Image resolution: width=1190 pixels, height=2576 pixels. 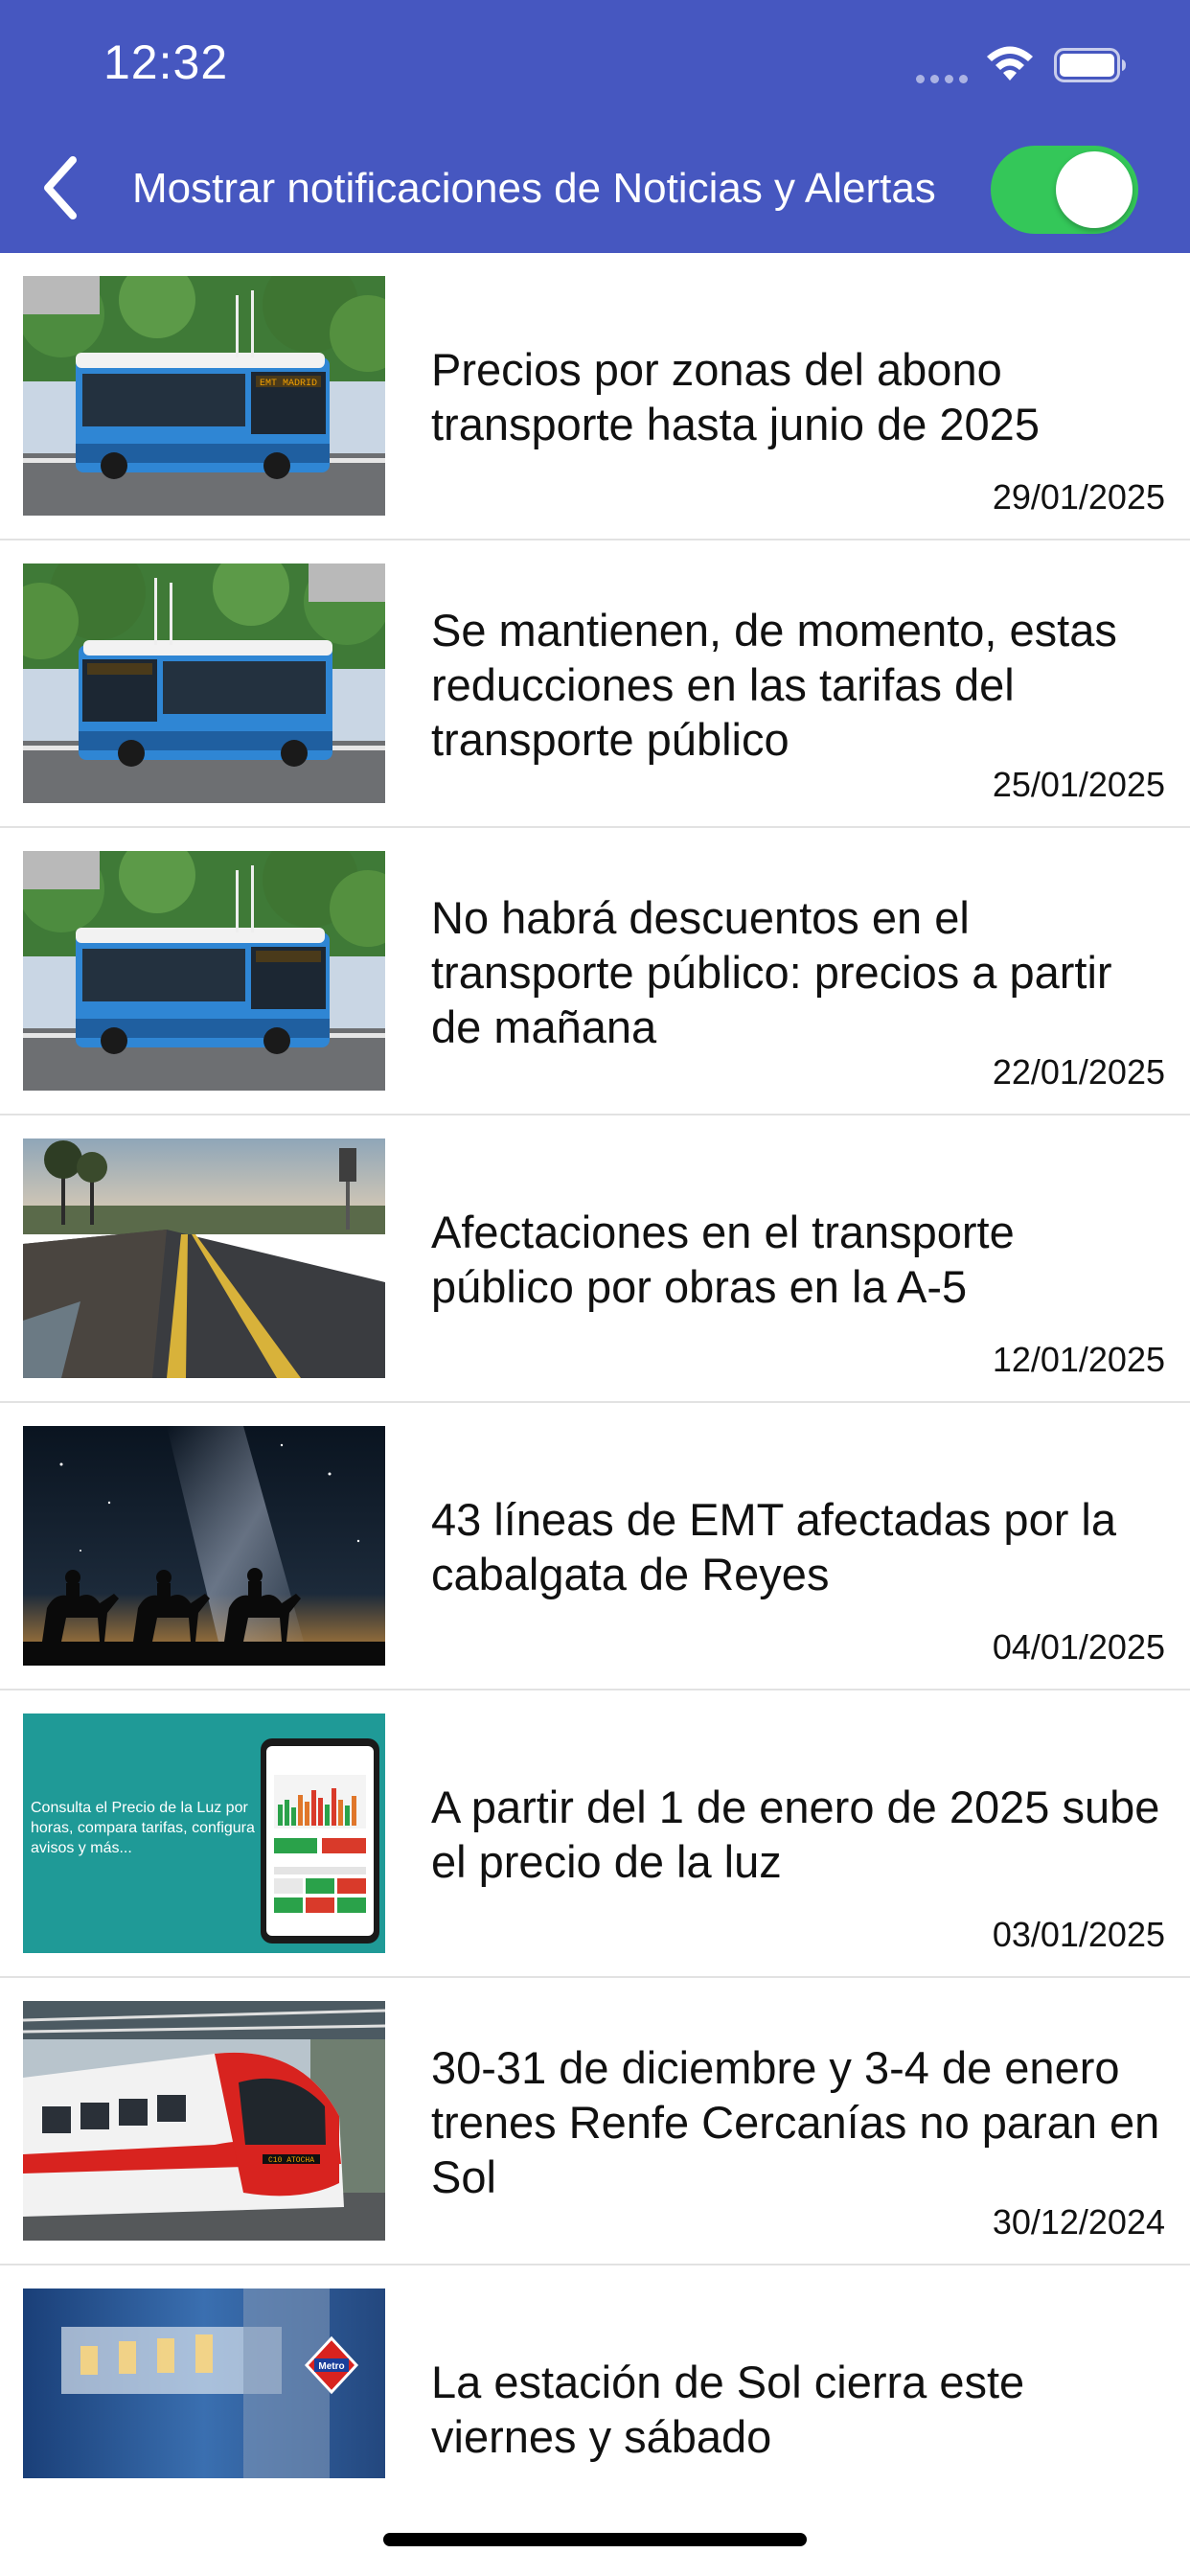 What do you see at coordinates (1095, 189) in the screenshot?
I see `toggle-knob` at bounding box center [1095, 189].